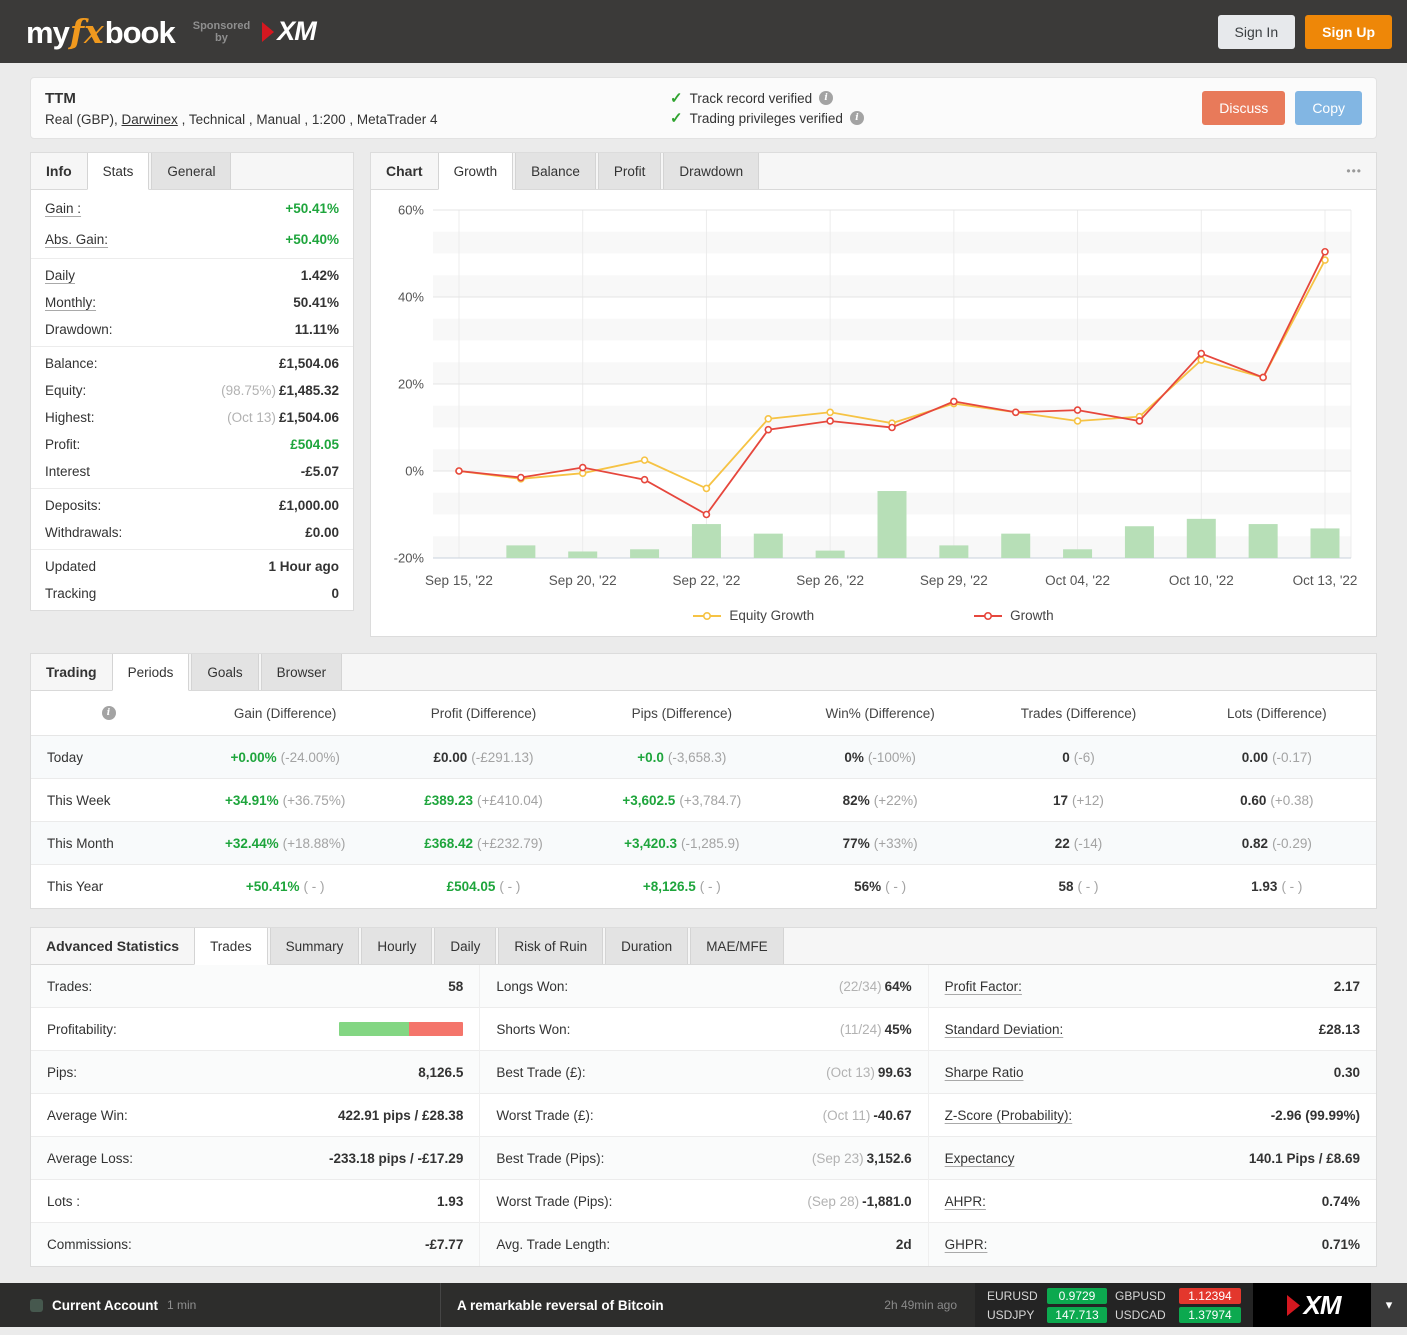  What do you see at coordinates (1348, 31) in the screenshot?
I see `sign-up-button: Sign Up` at bounding box center [1348, 31].